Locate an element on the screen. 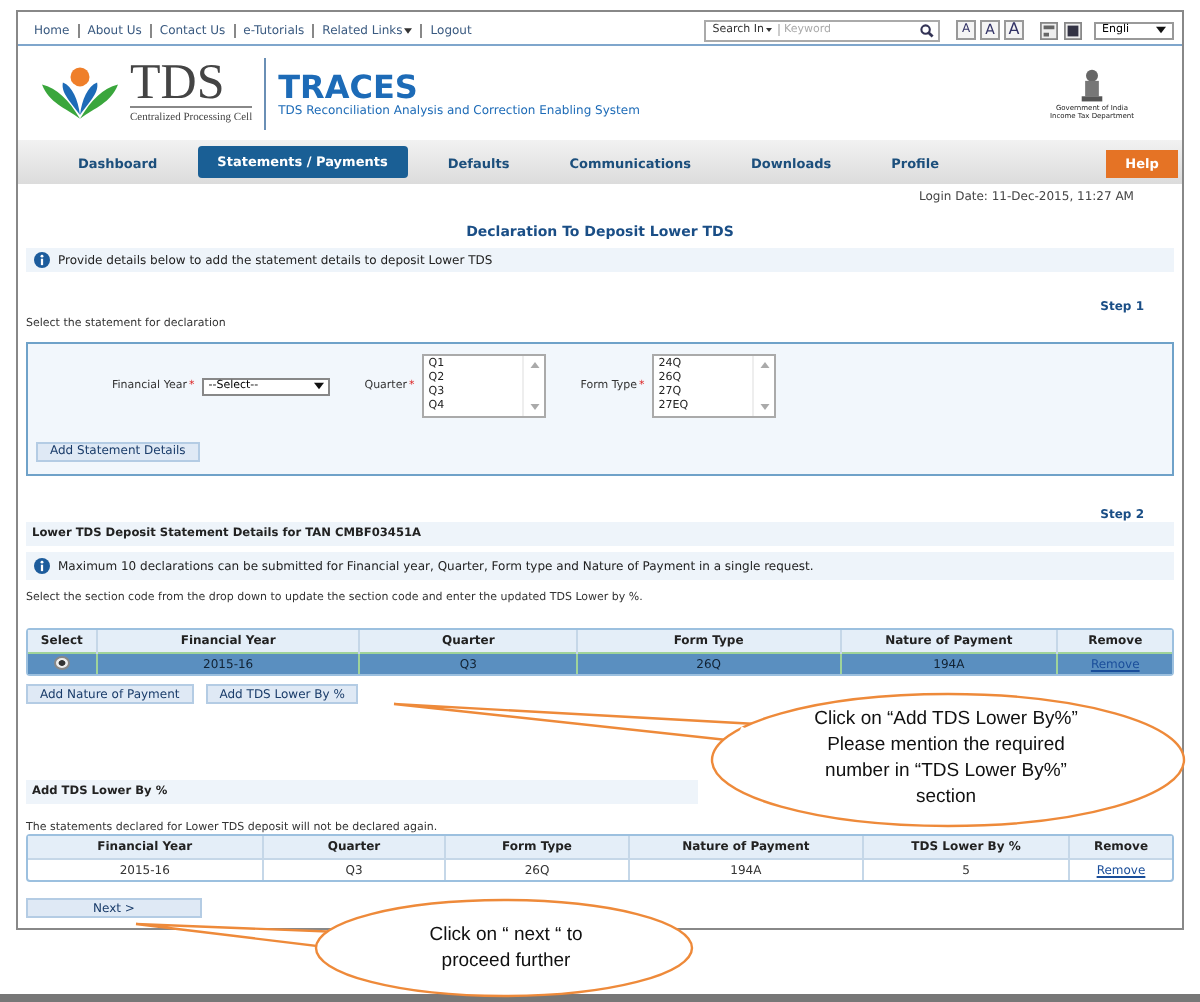 The height and width of the screenshot is (1002, 1200). callout-text: Click on “Add TDS Lower By%” Please mention the required number in “TDS Lower By%” section is located at coordinates (946, 758).